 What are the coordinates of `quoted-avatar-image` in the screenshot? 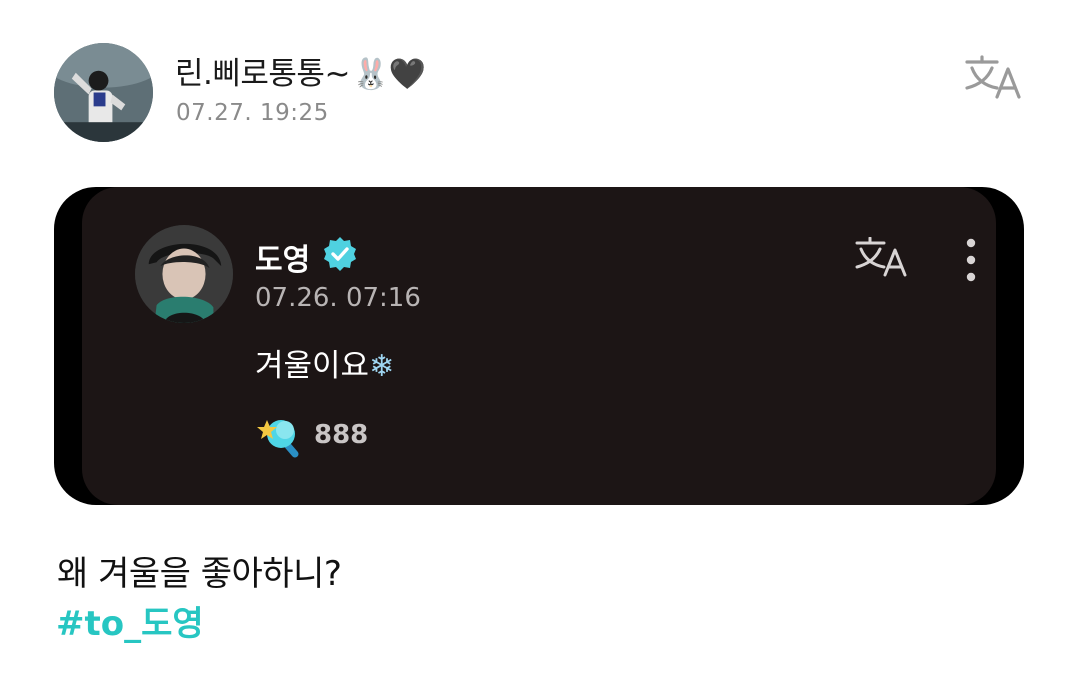 It's located at (184, 274).